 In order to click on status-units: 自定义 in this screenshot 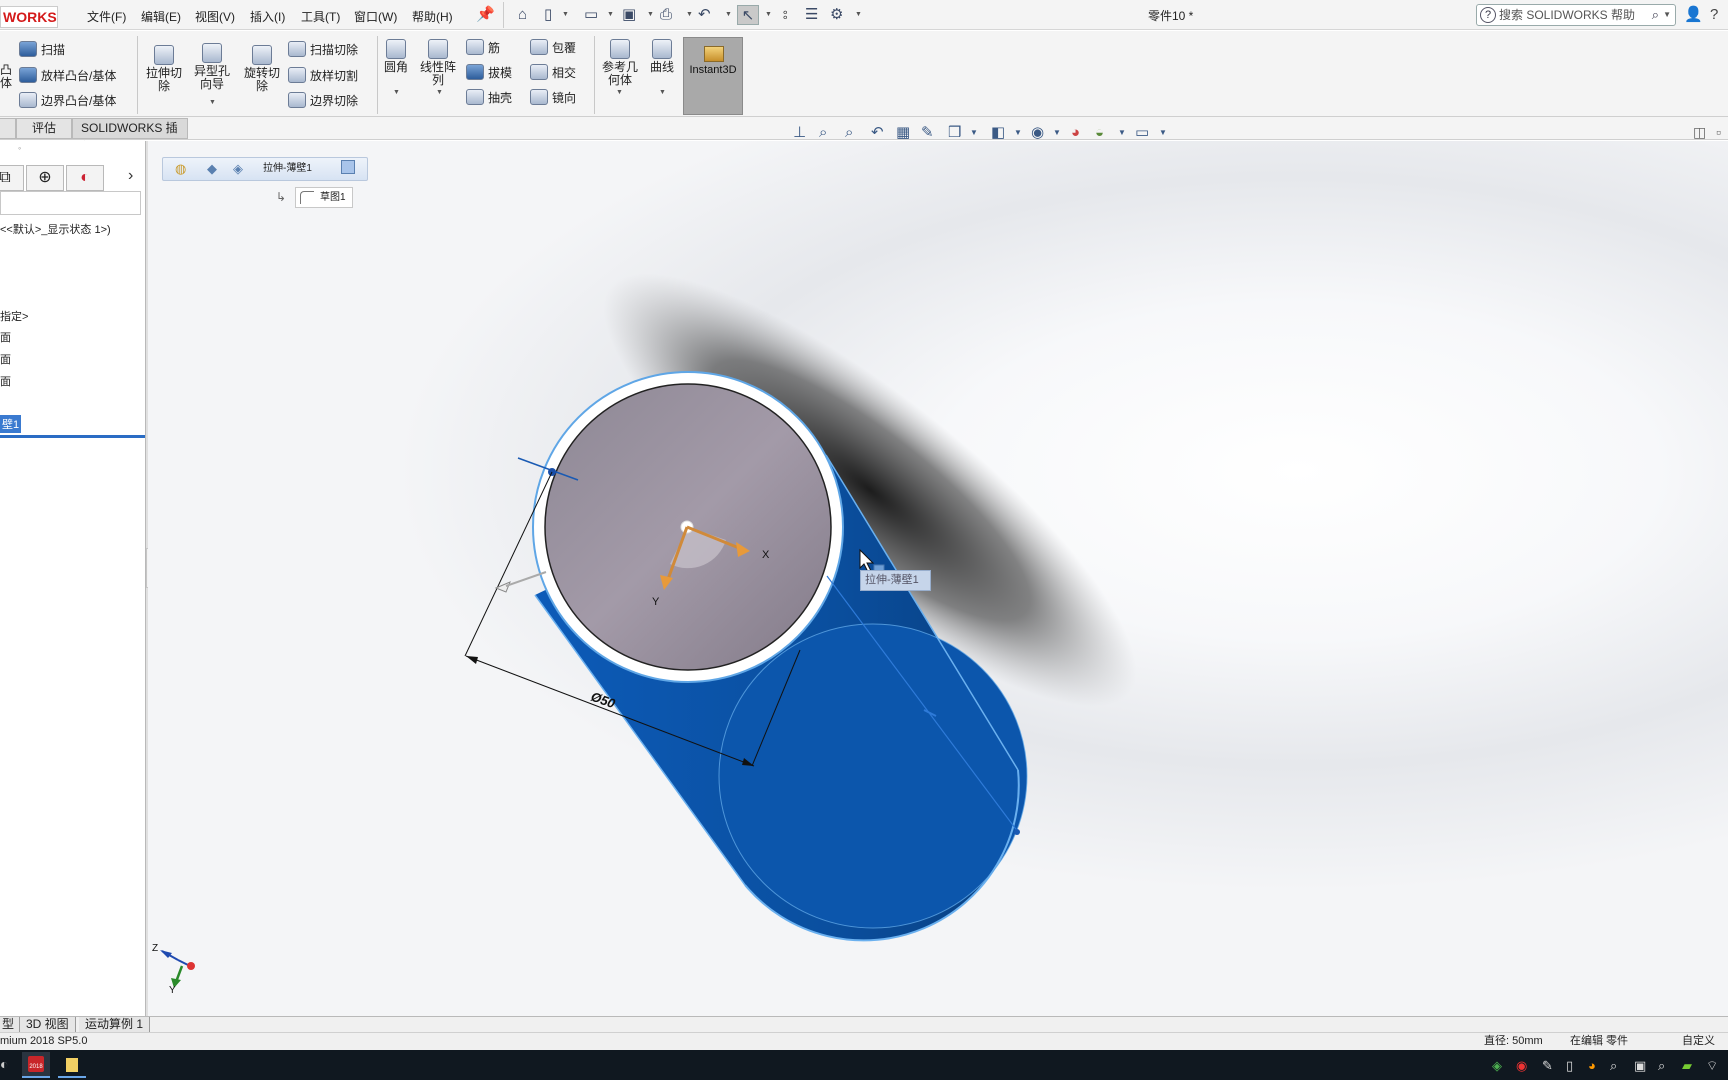, I will do `click(1698, 1041)`.